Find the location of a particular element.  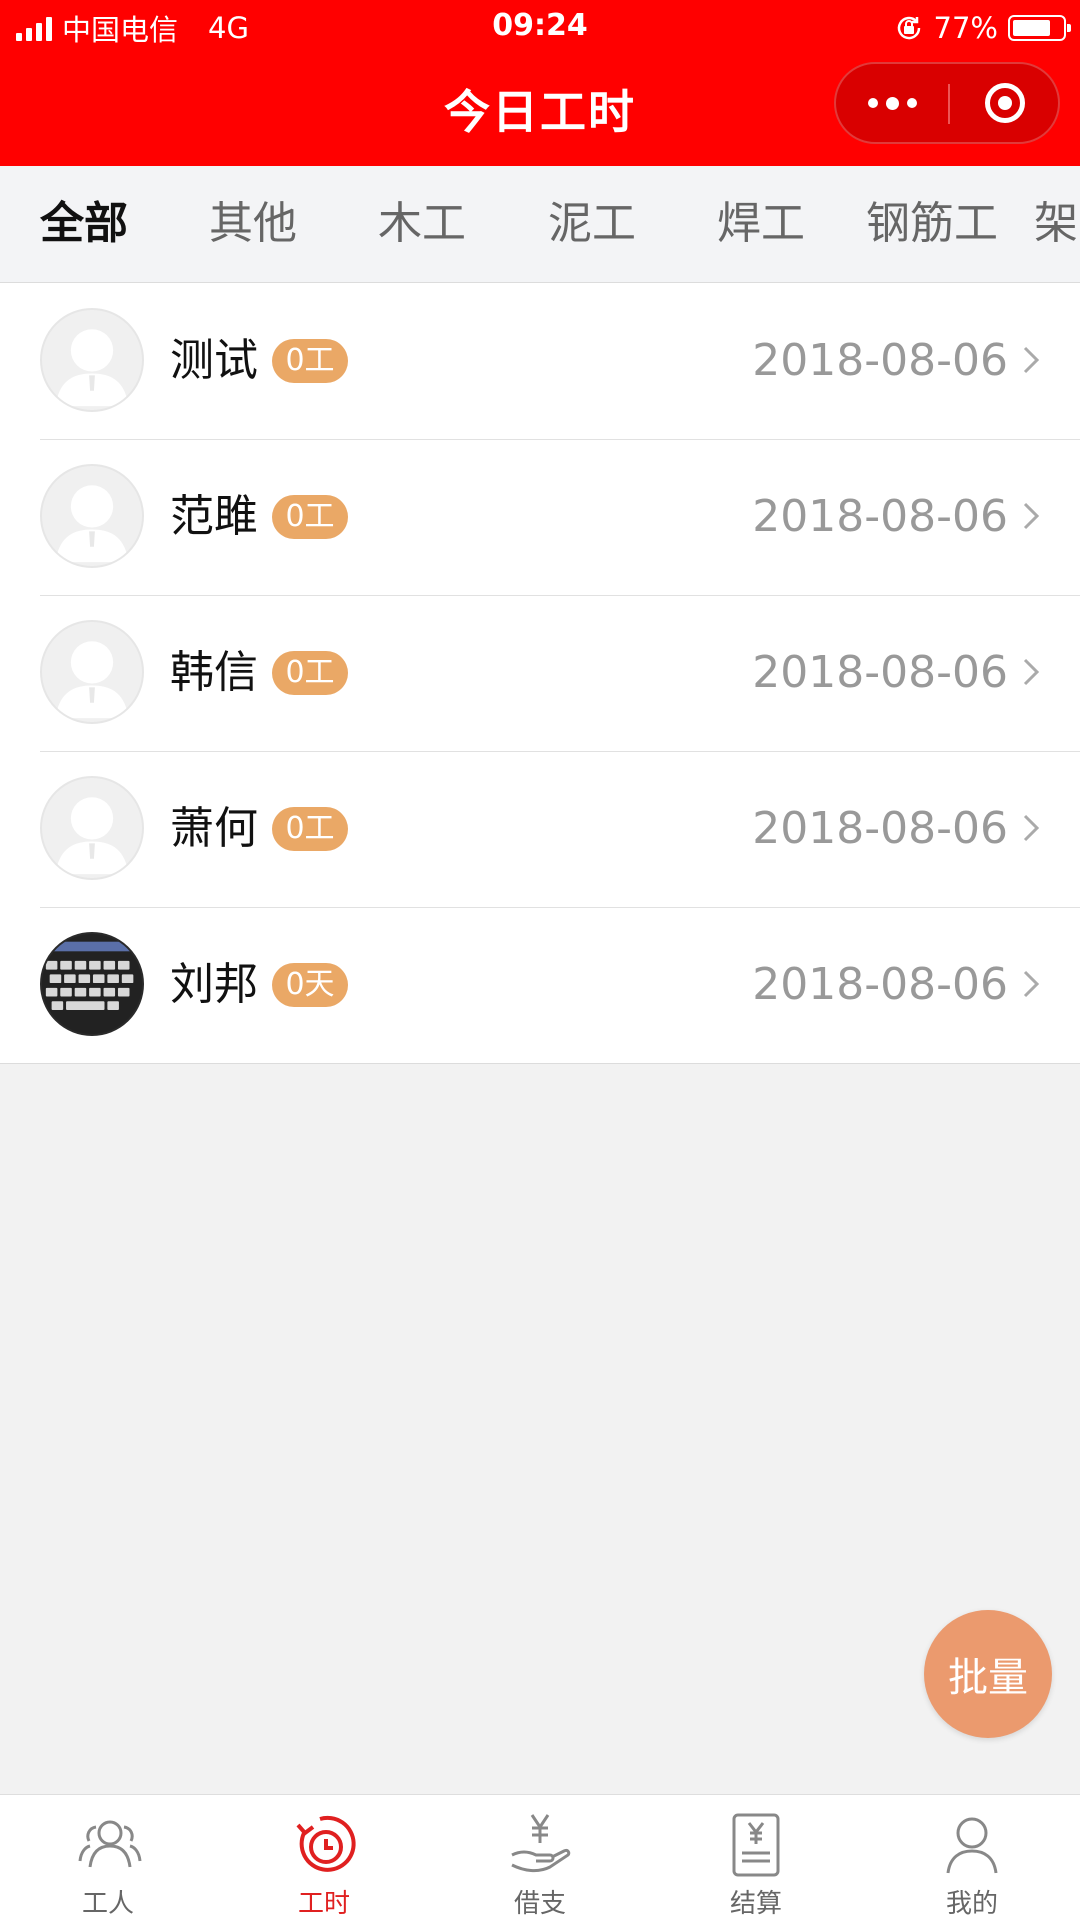

worker-name: 范雎 is located at coordinates (214, 516).